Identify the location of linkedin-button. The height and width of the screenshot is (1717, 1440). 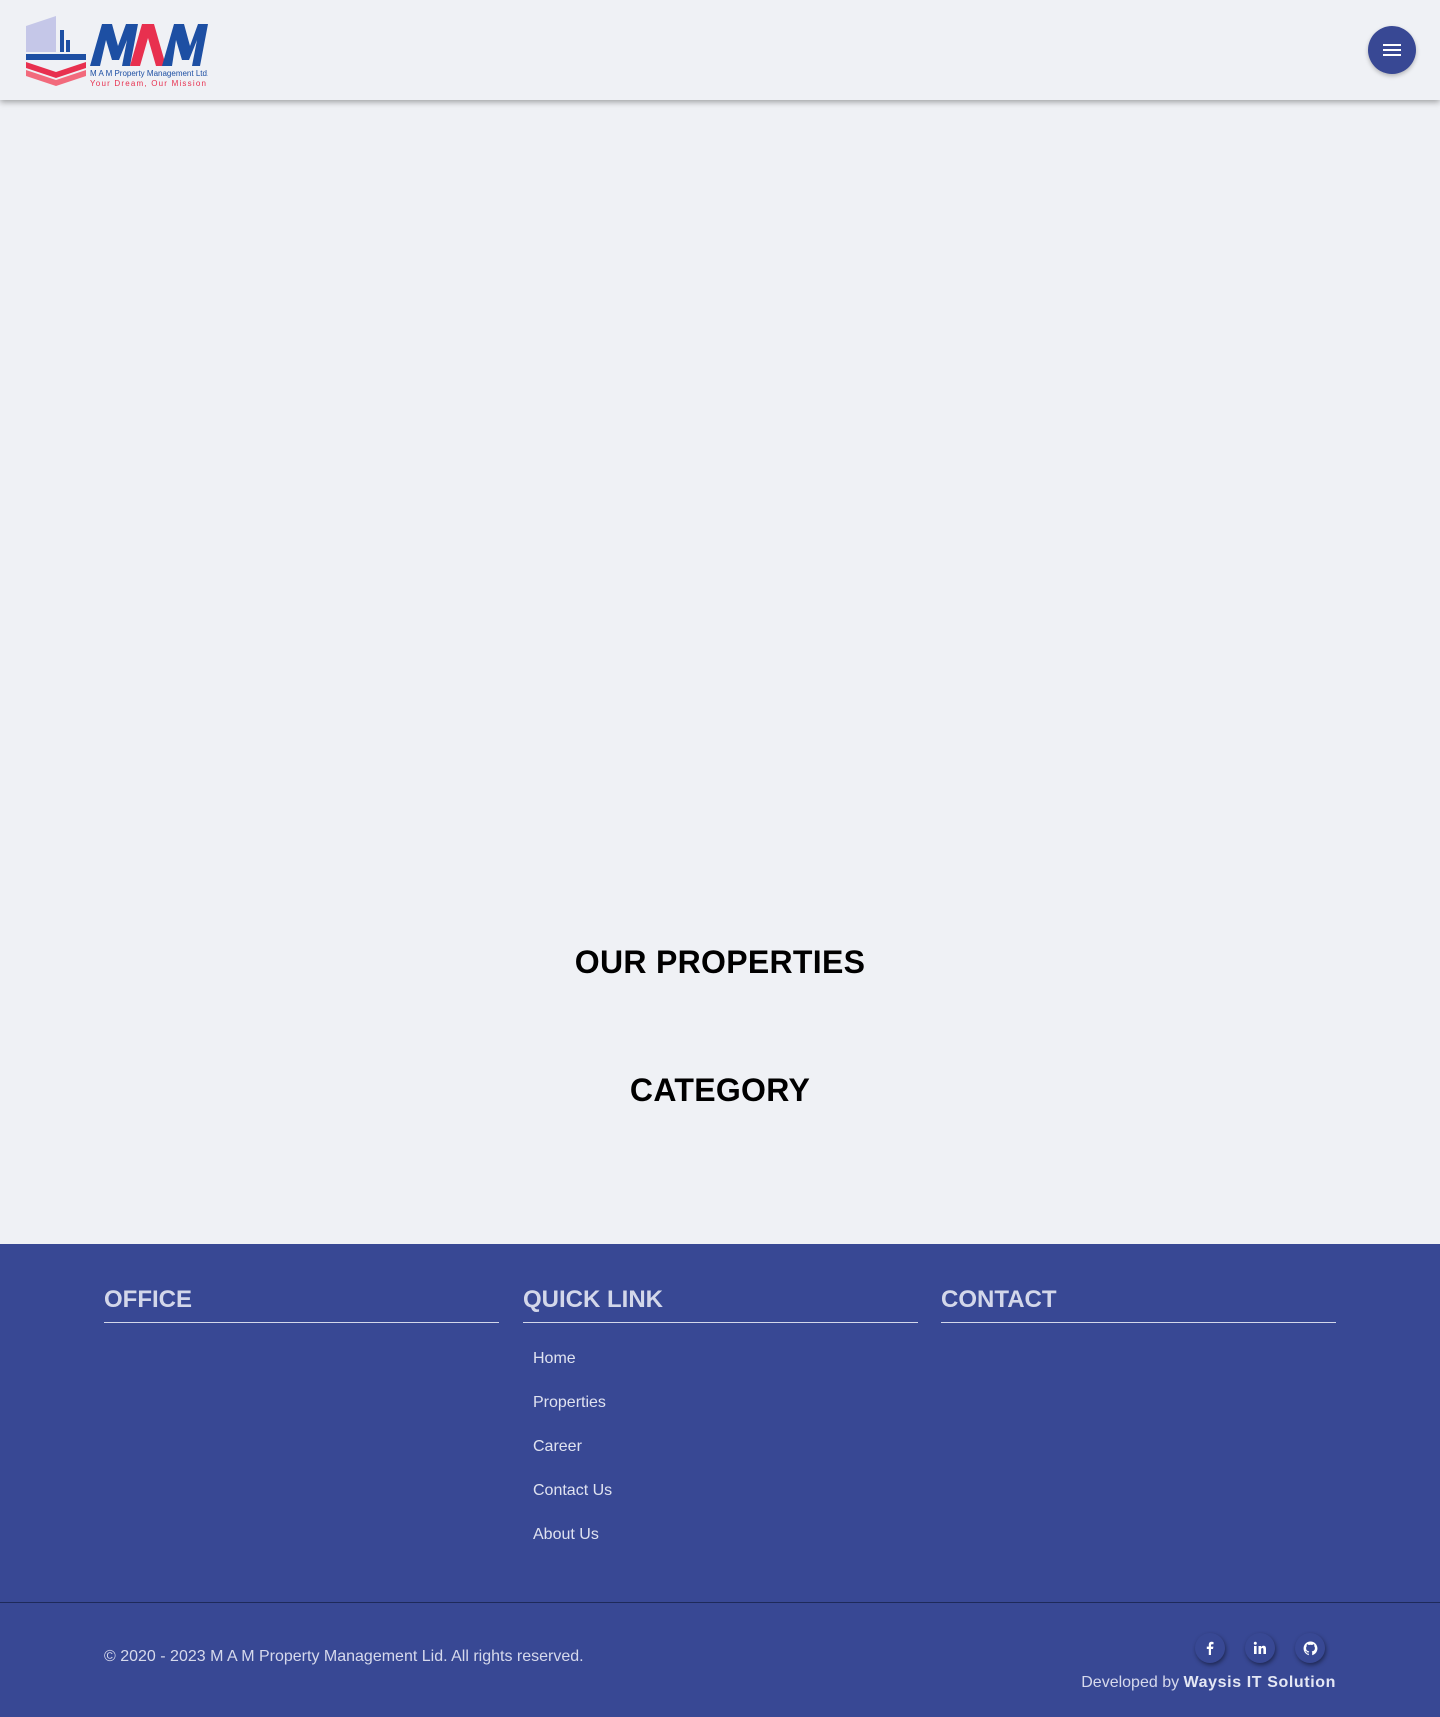
(1260, 1648).